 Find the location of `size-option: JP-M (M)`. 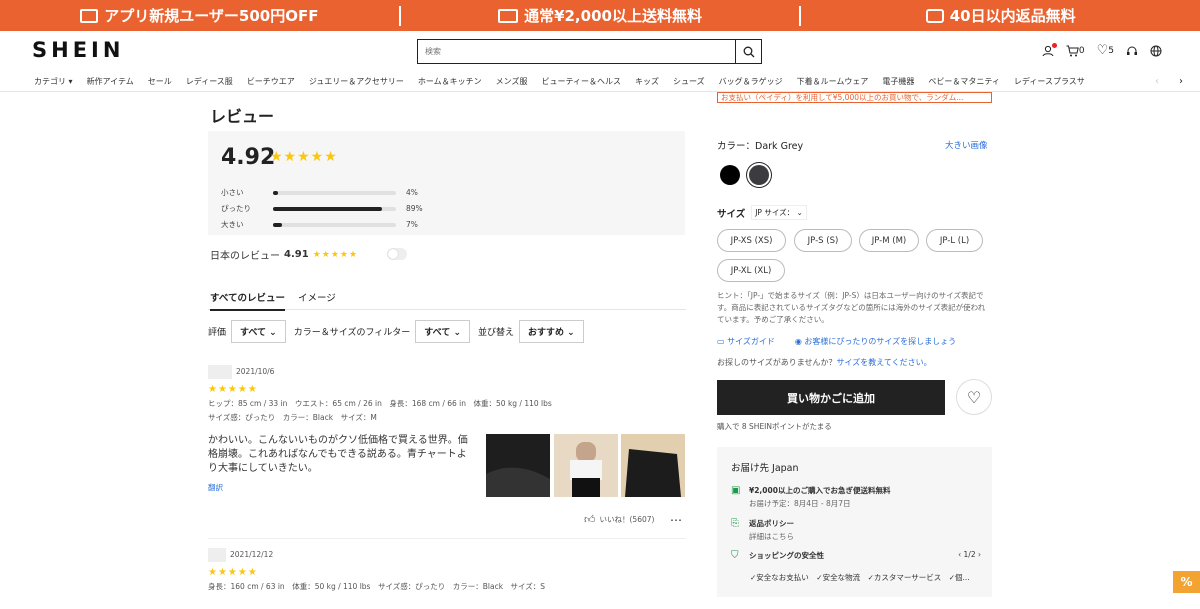

size-option: JP-M (M) is located at coordinates (889, 240).